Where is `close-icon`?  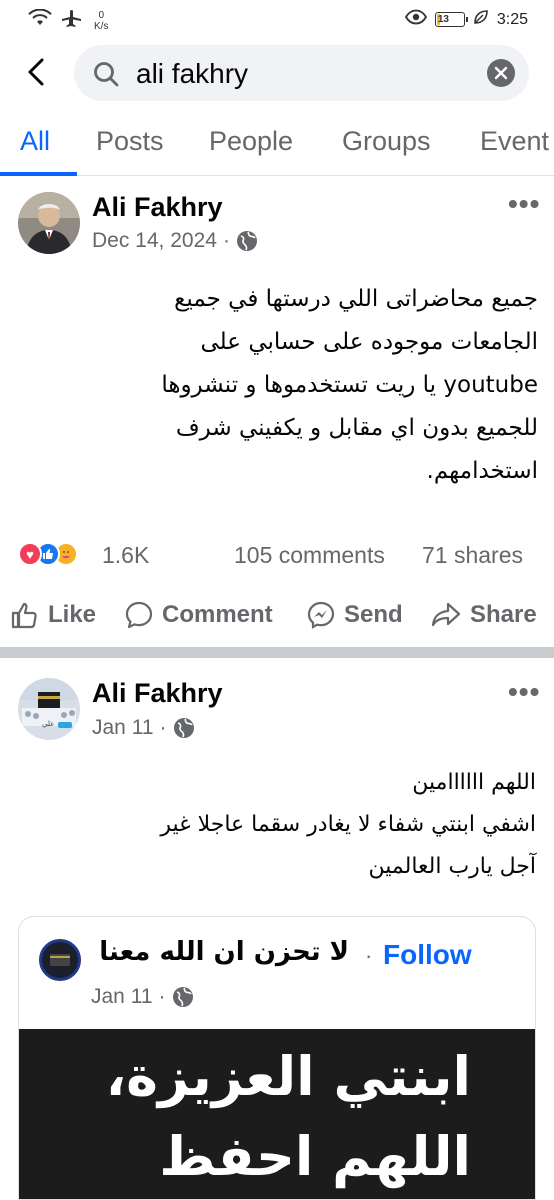
close-icon is located at coordinates (501, 73).